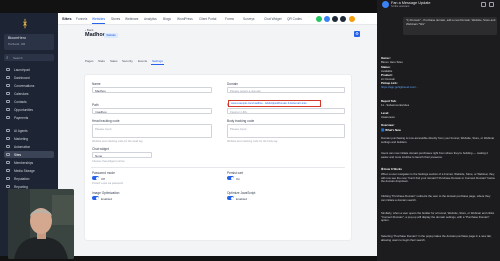 This screenshot has height=261, width=500. I want to click on sidebar-item-opportunities: Opportunities, so click(29, 109).